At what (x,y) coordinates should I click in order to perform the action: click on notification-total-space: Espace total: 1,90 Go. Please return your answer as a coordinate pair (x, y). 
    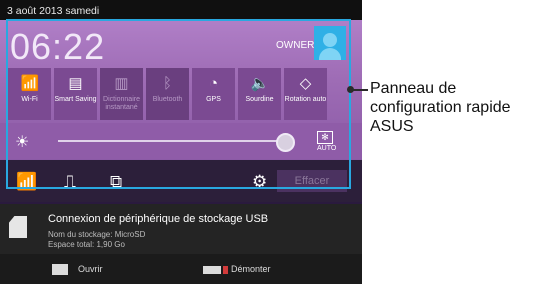
    Looking at the image, I should click on (86, 244).